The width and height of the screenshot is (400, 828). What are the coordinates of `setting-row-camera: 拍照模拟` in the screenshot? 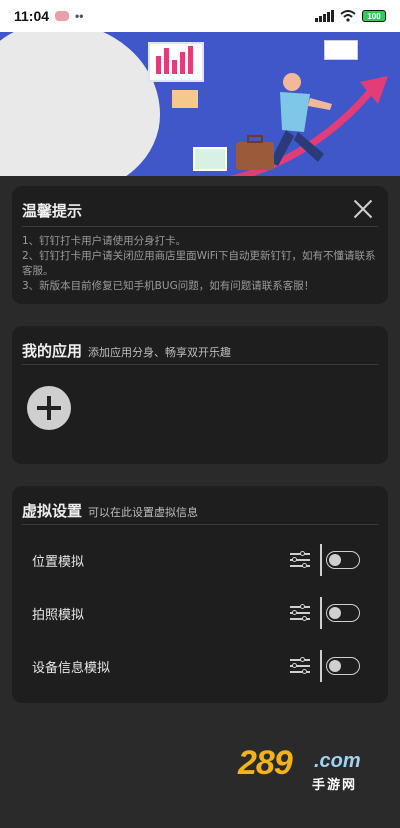 It's located at (200, 613).